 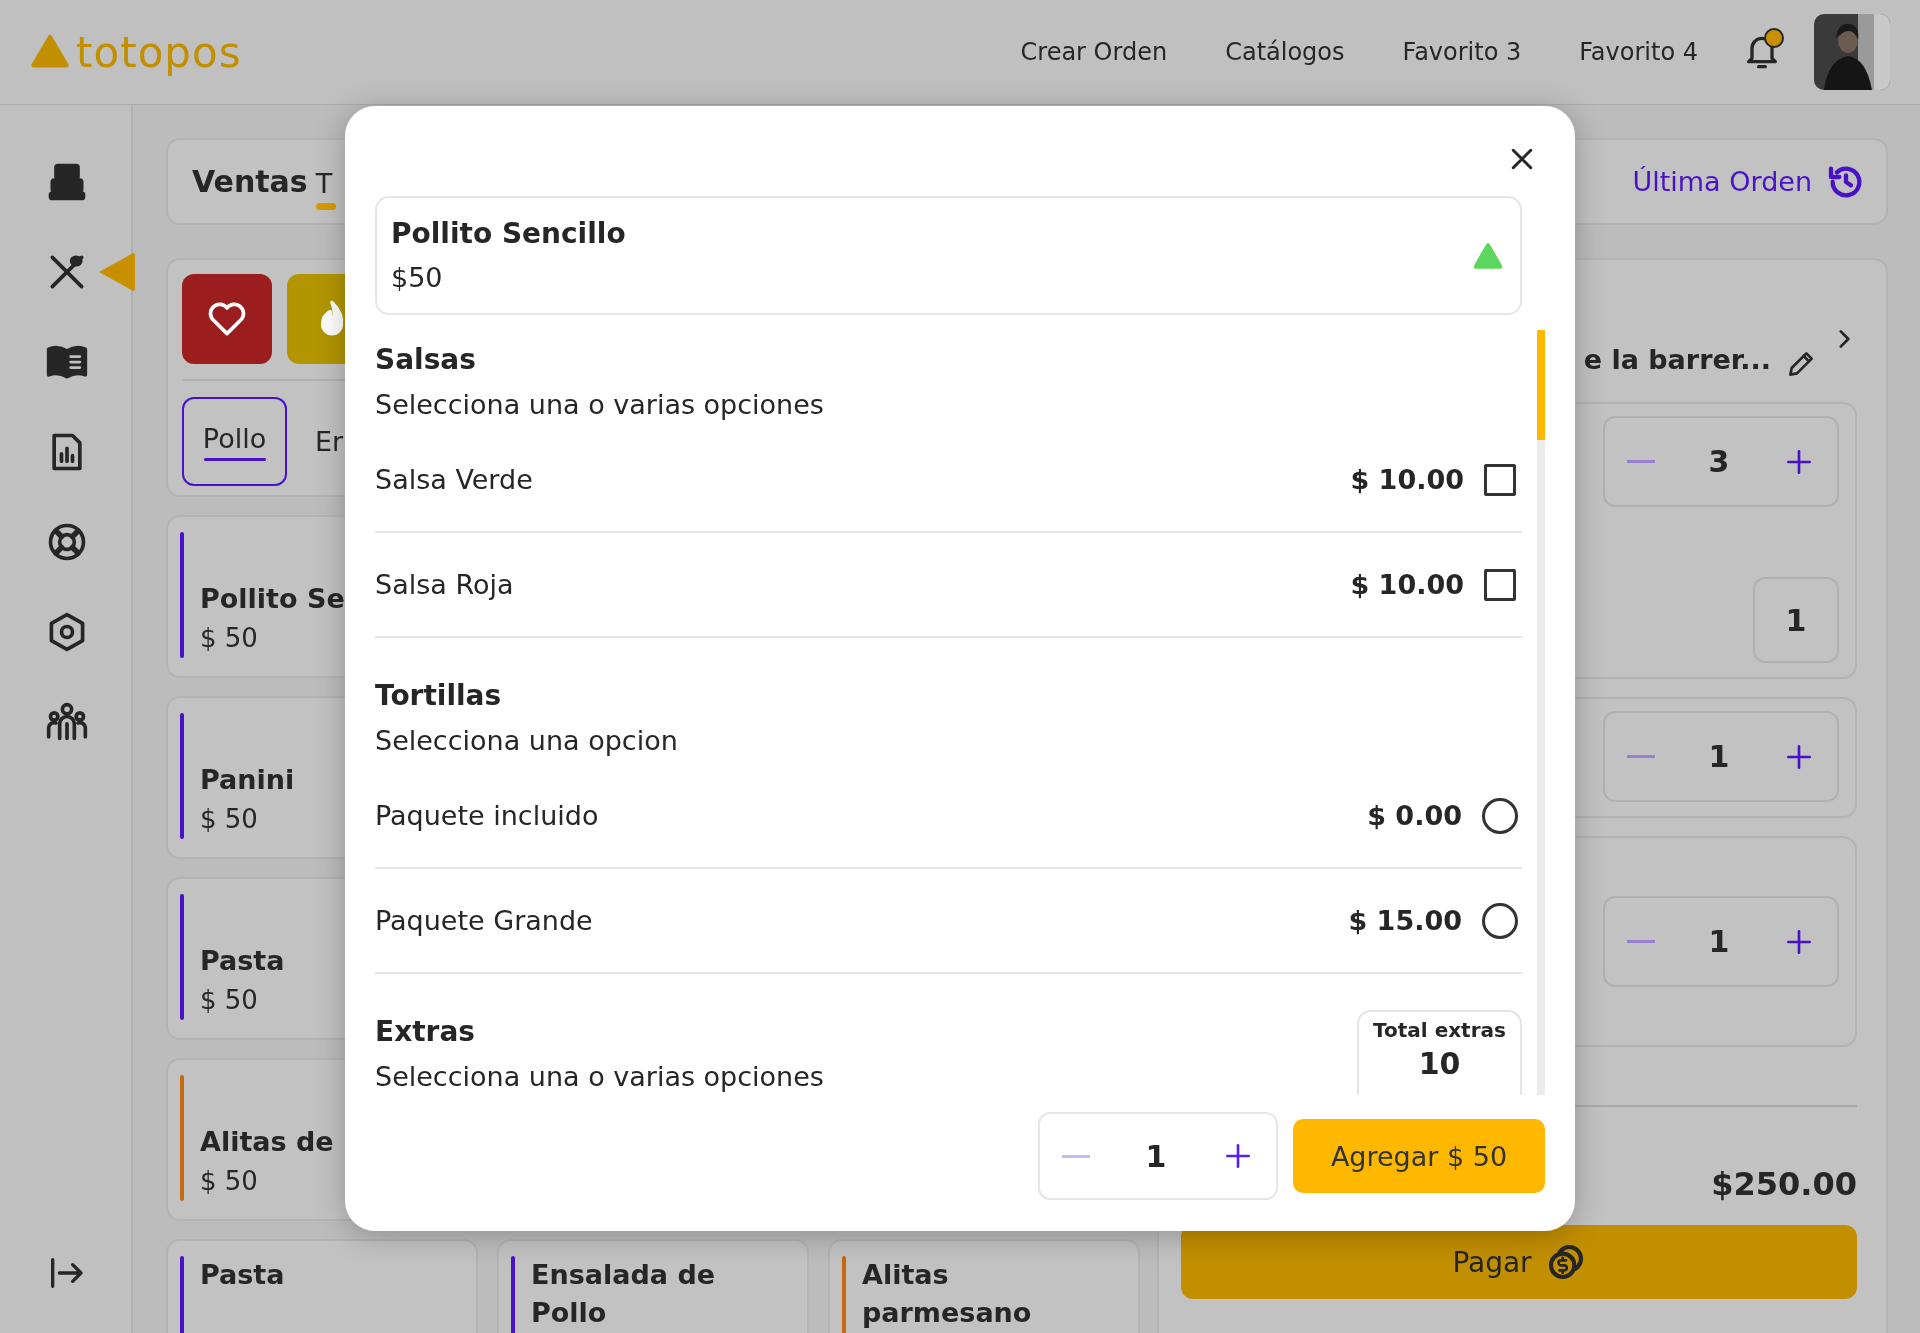 What do you see at coordinates (1638, 52) in the screenshot?
I see `nav-link: Favorito 4` at bounding box center [1638, 52].